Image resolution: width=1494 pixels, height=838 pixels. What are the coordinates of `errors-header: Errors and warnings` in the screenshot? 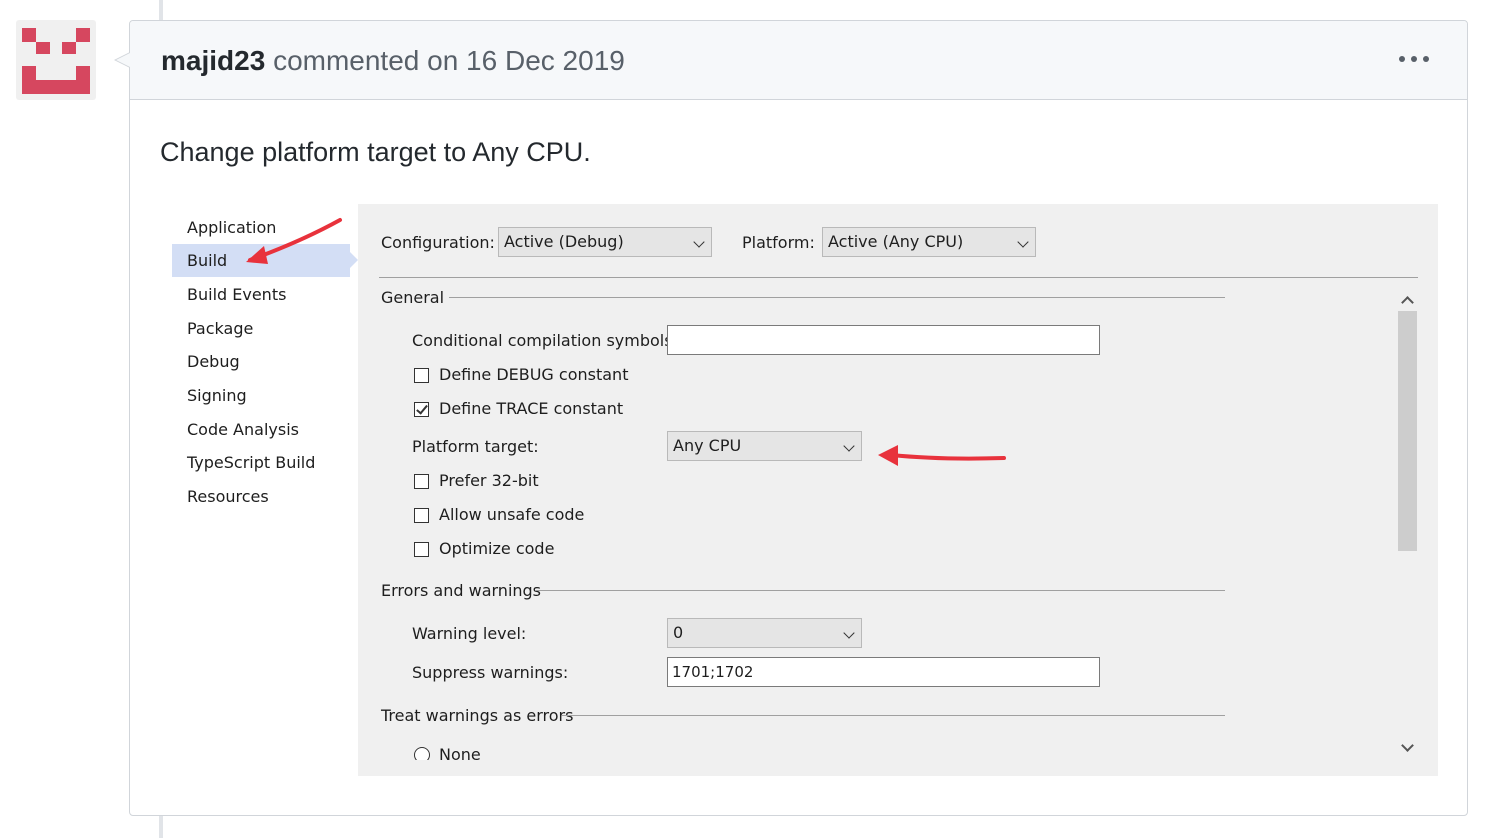 It's located at (461, 590).